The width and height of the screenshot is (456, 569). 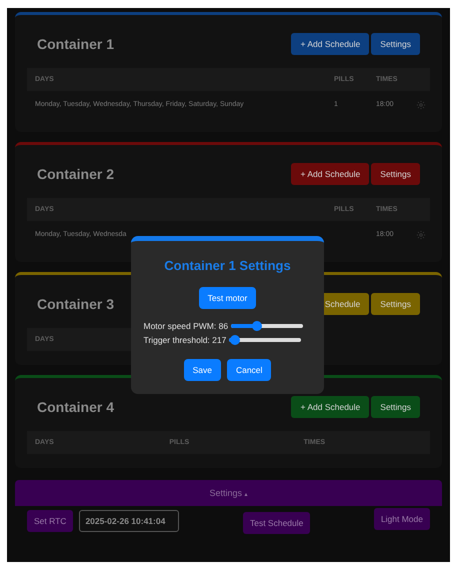 What do you see at coordinates (129, 521) in the screenshot?
I see `datetime-field: 2025-02-26 10:41:04` at bounding box center [129, 521].